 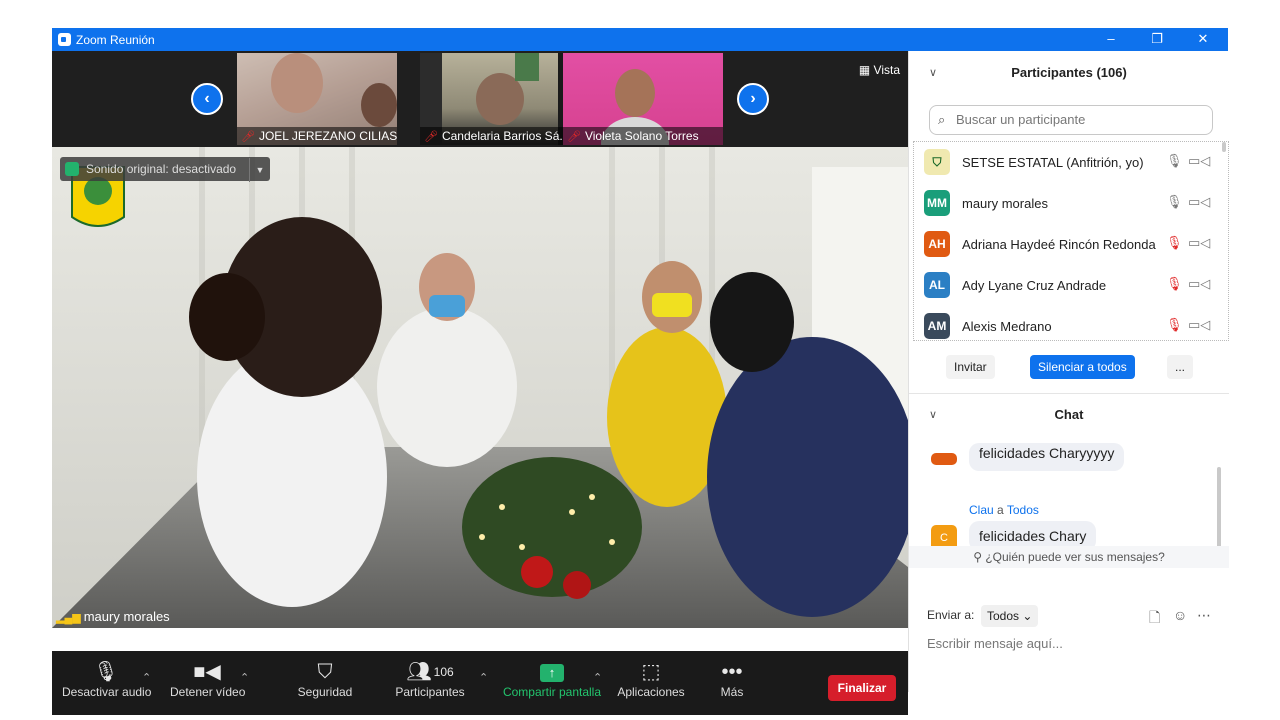 What do you see at coordinates (1069, 162) in the screenshot?
I see `participant-row: ⛉ SETSE ESTATAL (Anfitrión, yo) 🎙︎ ▭◁` at bounding box center [1069, 162].